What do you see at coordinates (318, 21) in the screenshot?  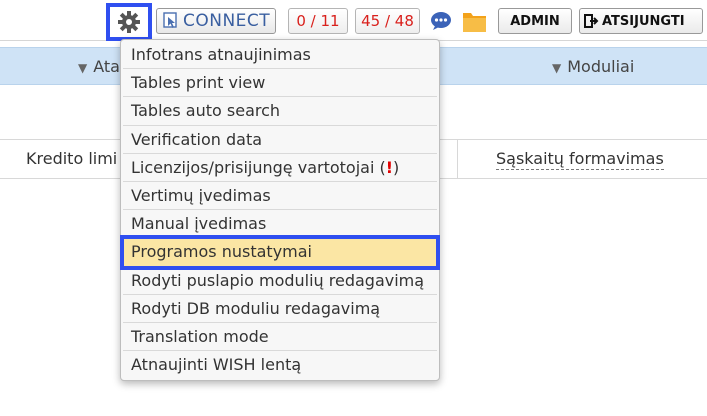 I see `counter-badge-a: 0 / 11` at bounding box center [318, 21].